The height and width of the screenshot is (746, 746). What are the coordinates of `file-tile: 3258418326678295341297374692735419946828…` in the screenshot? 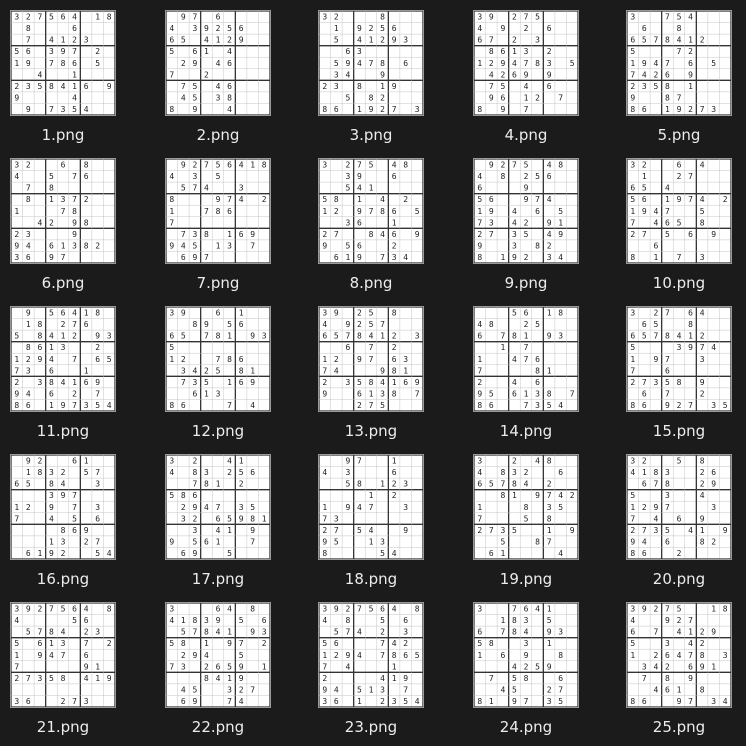 It's located at (681, 521).